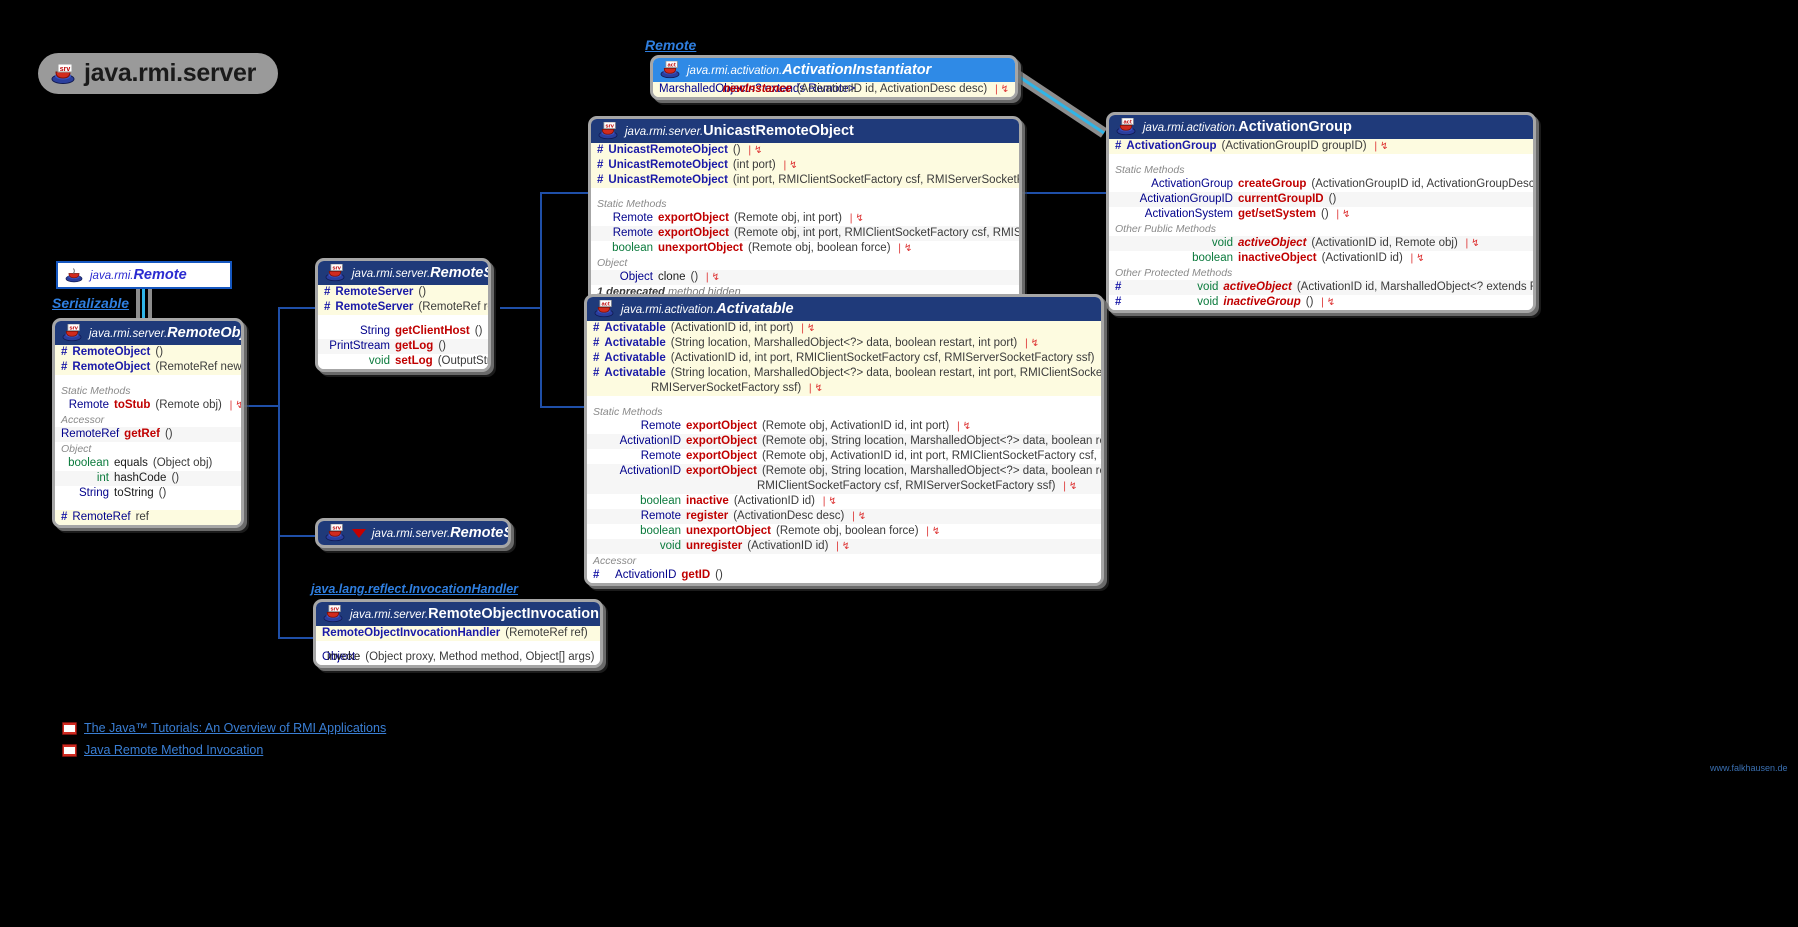  I want to click on method-row: Remote register (ActivationDesc desc) ❘↯, so click(844, 516).